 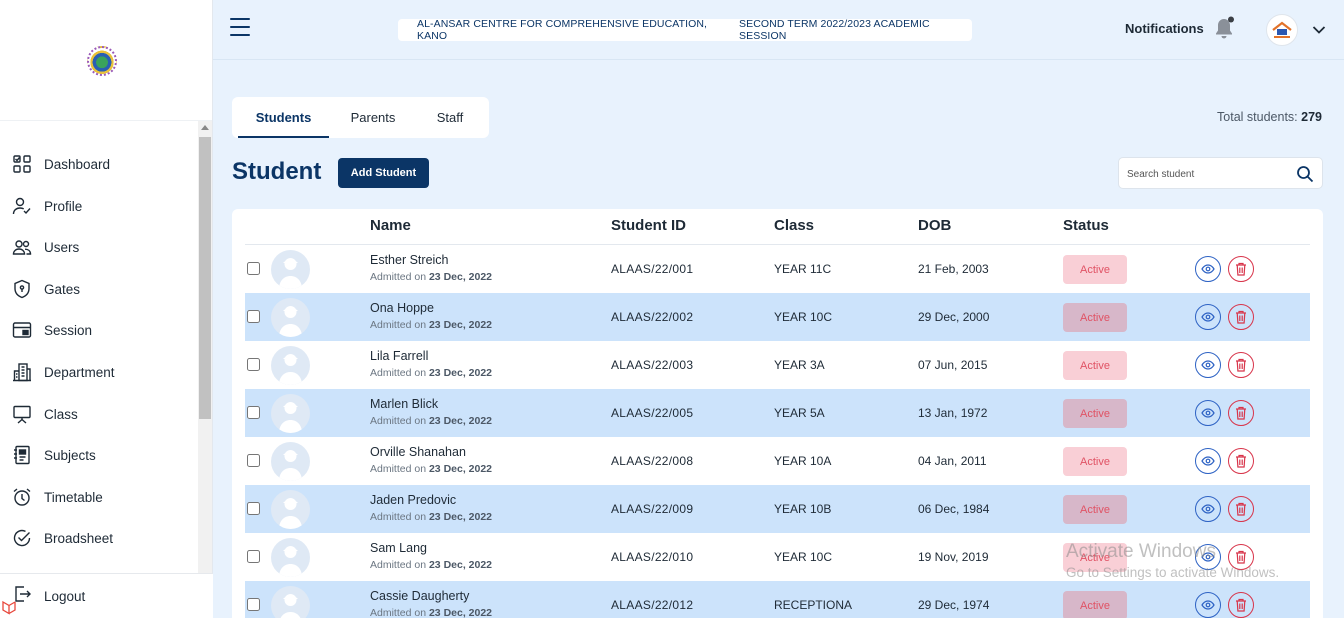 I want to click on tab-parents: Parents, so click(x=373, y=117).